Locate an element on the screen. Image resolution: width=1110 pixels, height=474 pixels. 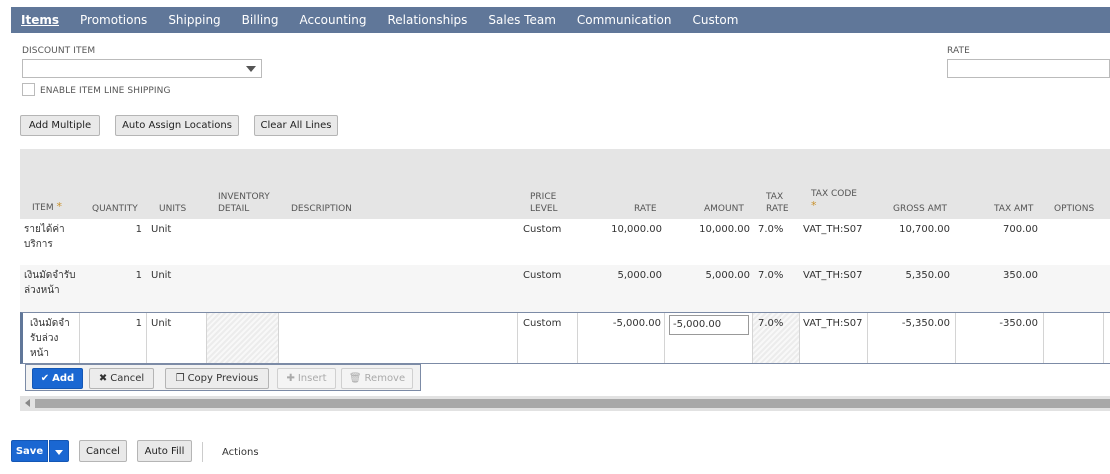
col-header-tax-rate: TAX RATE is located at coordinates (777, 203).